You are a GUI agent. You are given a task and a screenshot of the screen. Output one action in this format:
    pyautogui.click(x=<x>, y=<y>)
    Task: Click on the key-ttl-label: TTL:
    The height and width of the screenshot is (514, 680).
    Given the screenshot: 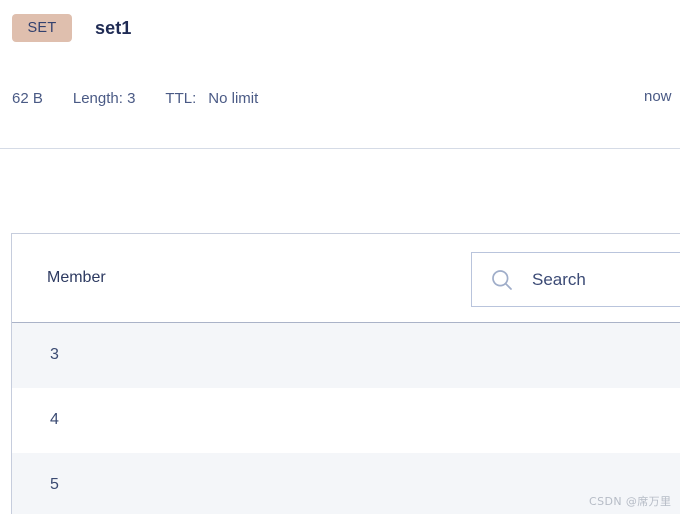 What is the action you would take?
    pyautogui.click(x=181, y=98)
    